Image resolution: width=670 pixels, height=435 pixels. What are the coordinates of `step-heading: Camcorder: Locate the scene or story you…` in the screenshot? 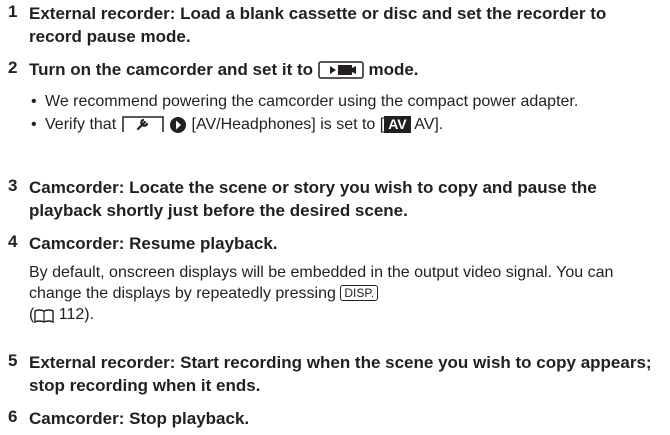 It's located at (313, 199).